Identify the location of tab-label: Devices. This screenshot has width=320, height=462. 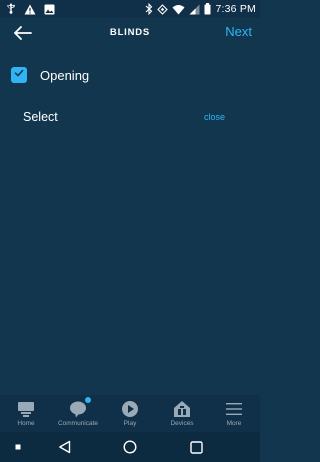
(182, 423).